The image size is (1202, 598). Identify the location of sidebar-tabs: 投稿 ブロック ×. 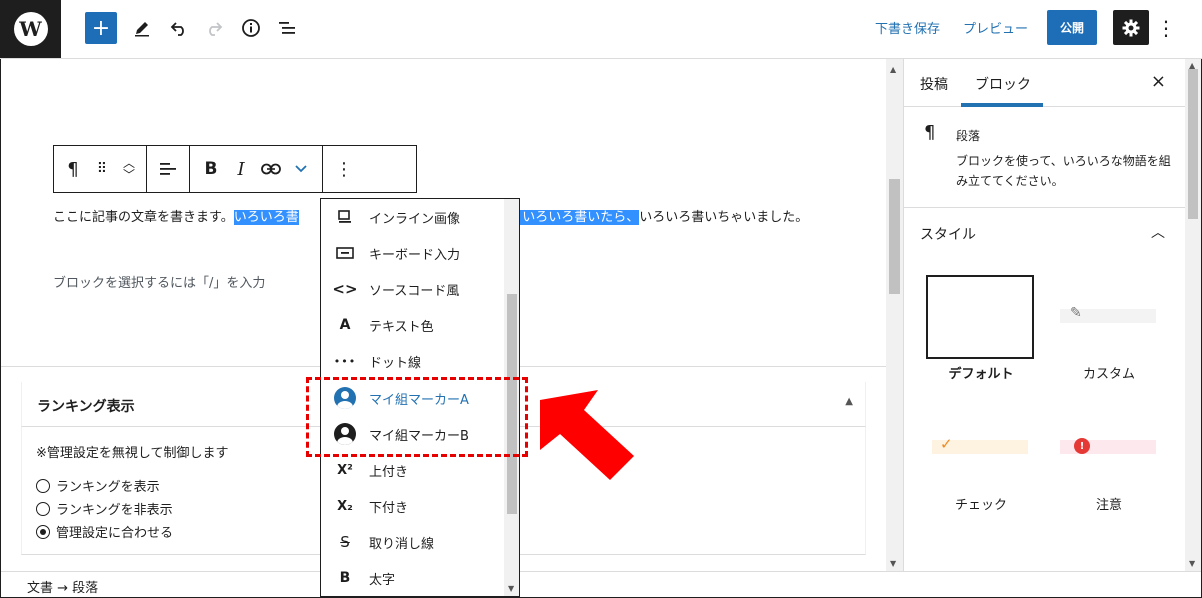
(1045, 83).